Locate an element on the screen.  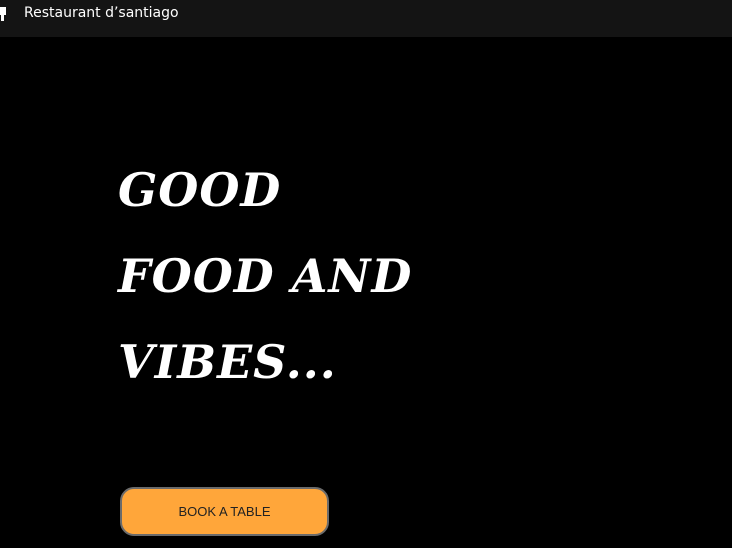
headline-line-2: FOOD AND is located at coordinates (265, 276).